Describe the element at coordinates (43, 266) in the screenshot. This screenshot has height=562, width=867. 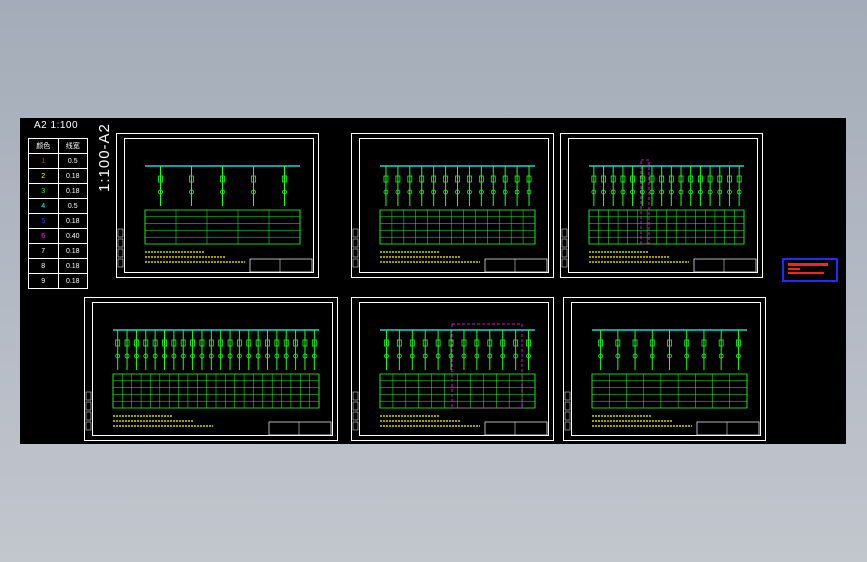
I see `pen-number: 8` at that location.